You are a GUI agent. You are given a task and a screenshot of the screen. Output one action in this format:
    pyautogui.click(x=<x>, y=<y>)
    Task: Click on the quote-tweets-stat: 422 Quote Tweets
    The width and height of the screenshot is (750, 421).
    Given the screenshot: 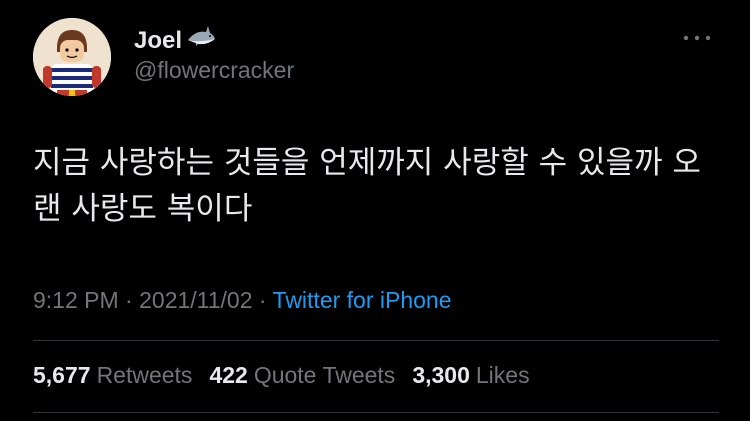 What is the action you would take?
    pyautogui.click(x=302, y=375)
    